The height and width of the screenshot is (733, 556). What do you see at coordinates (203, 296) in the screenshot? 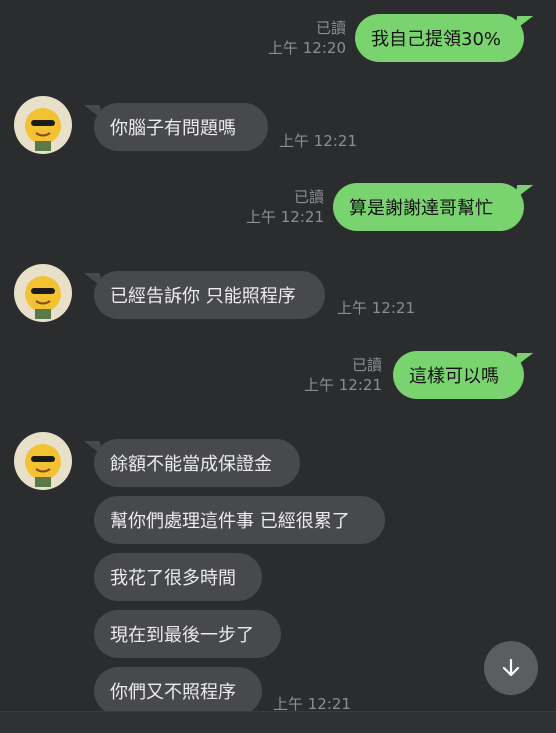
I see `message-text: 已經告訴你 只能照程序` at bounding box center [203, 296].